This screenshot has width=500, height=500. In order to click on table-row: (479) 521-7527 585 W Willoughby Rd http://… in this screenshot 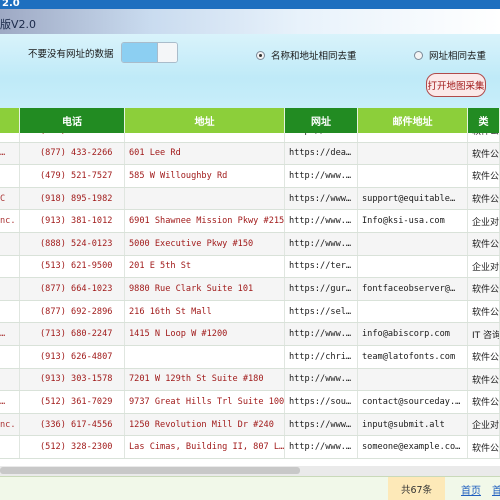, I will do `click(250, 176)`.